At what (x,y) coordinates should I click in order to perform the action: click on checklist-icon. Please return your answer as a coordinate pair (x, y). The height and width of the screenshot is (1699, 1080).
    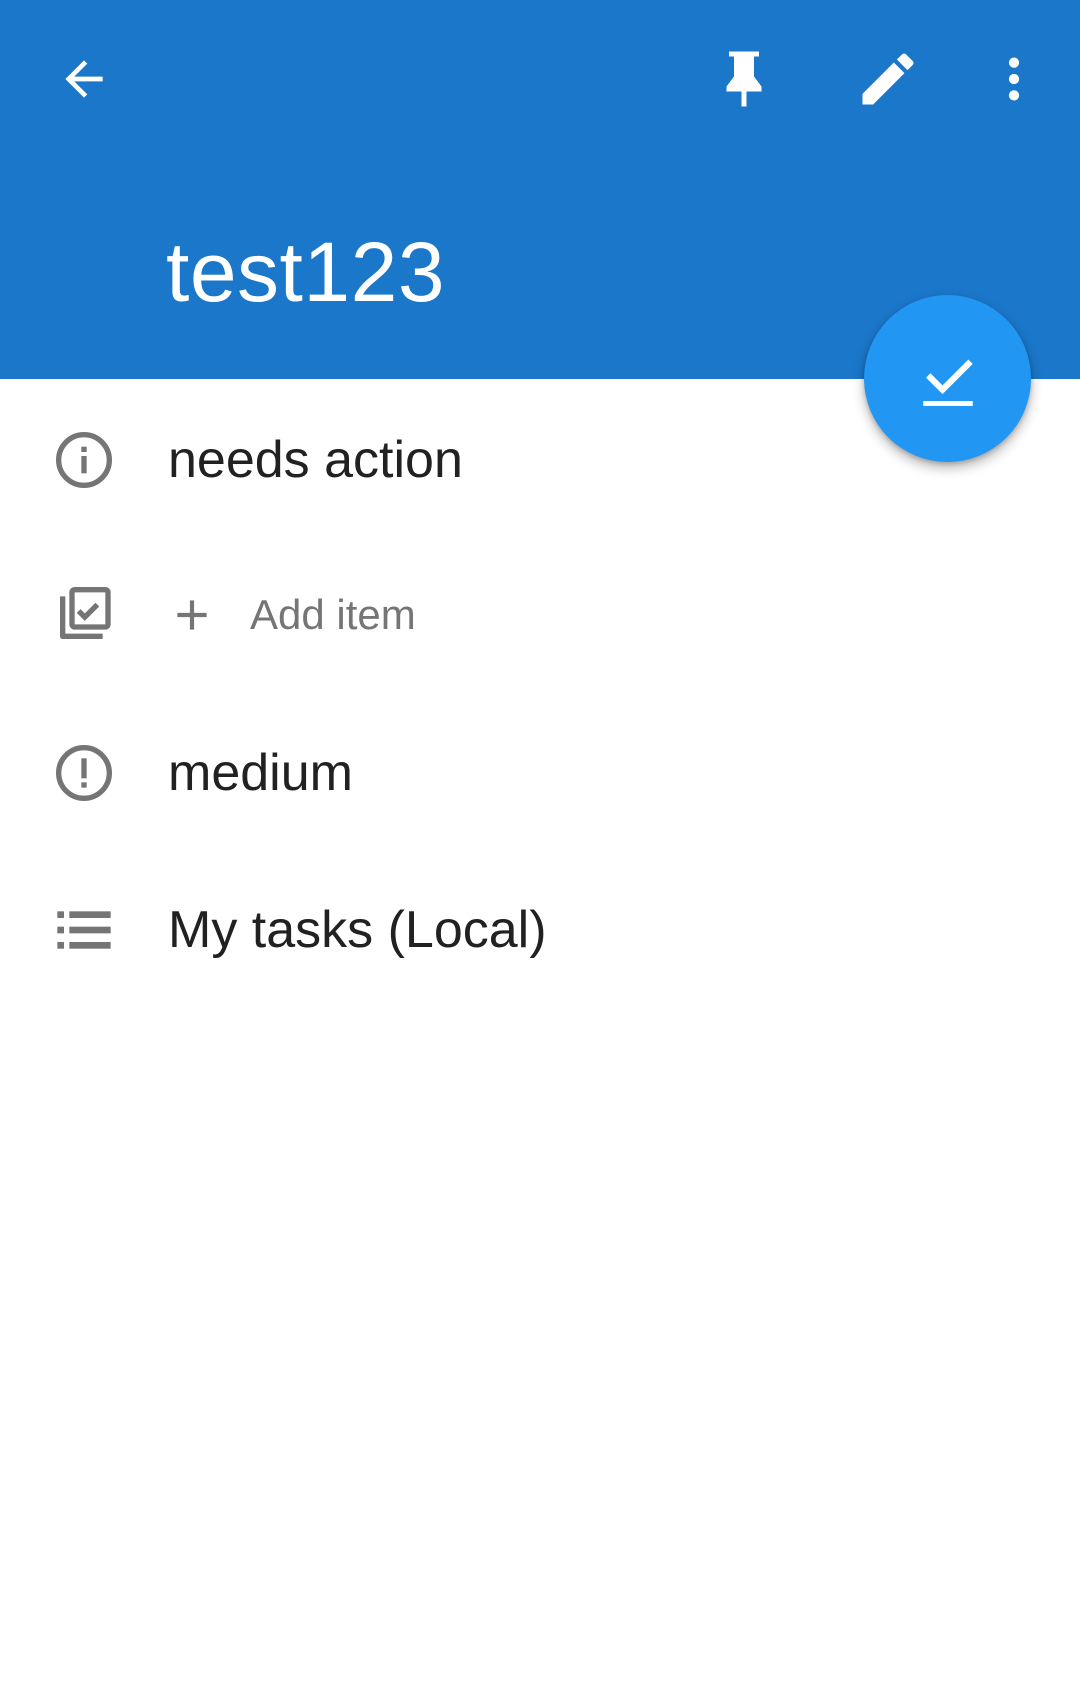
    Looking at the image, I should click on (84, 615).